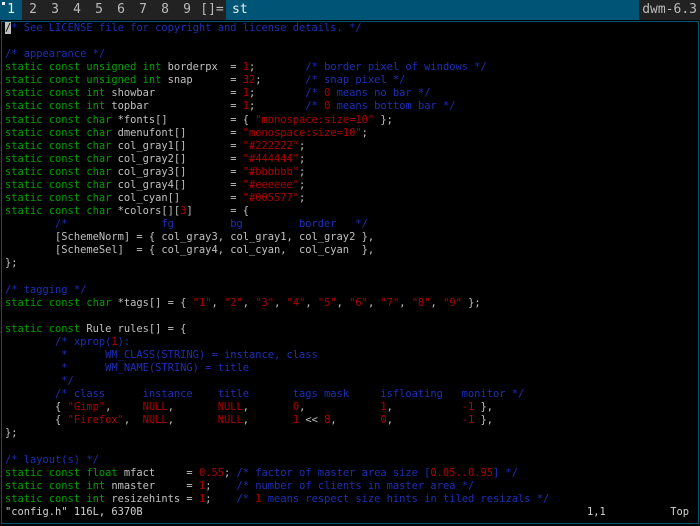 This screenshot has height=526, width=700. I want to click on code-line: /* fg bg border */, so click(277, 224).